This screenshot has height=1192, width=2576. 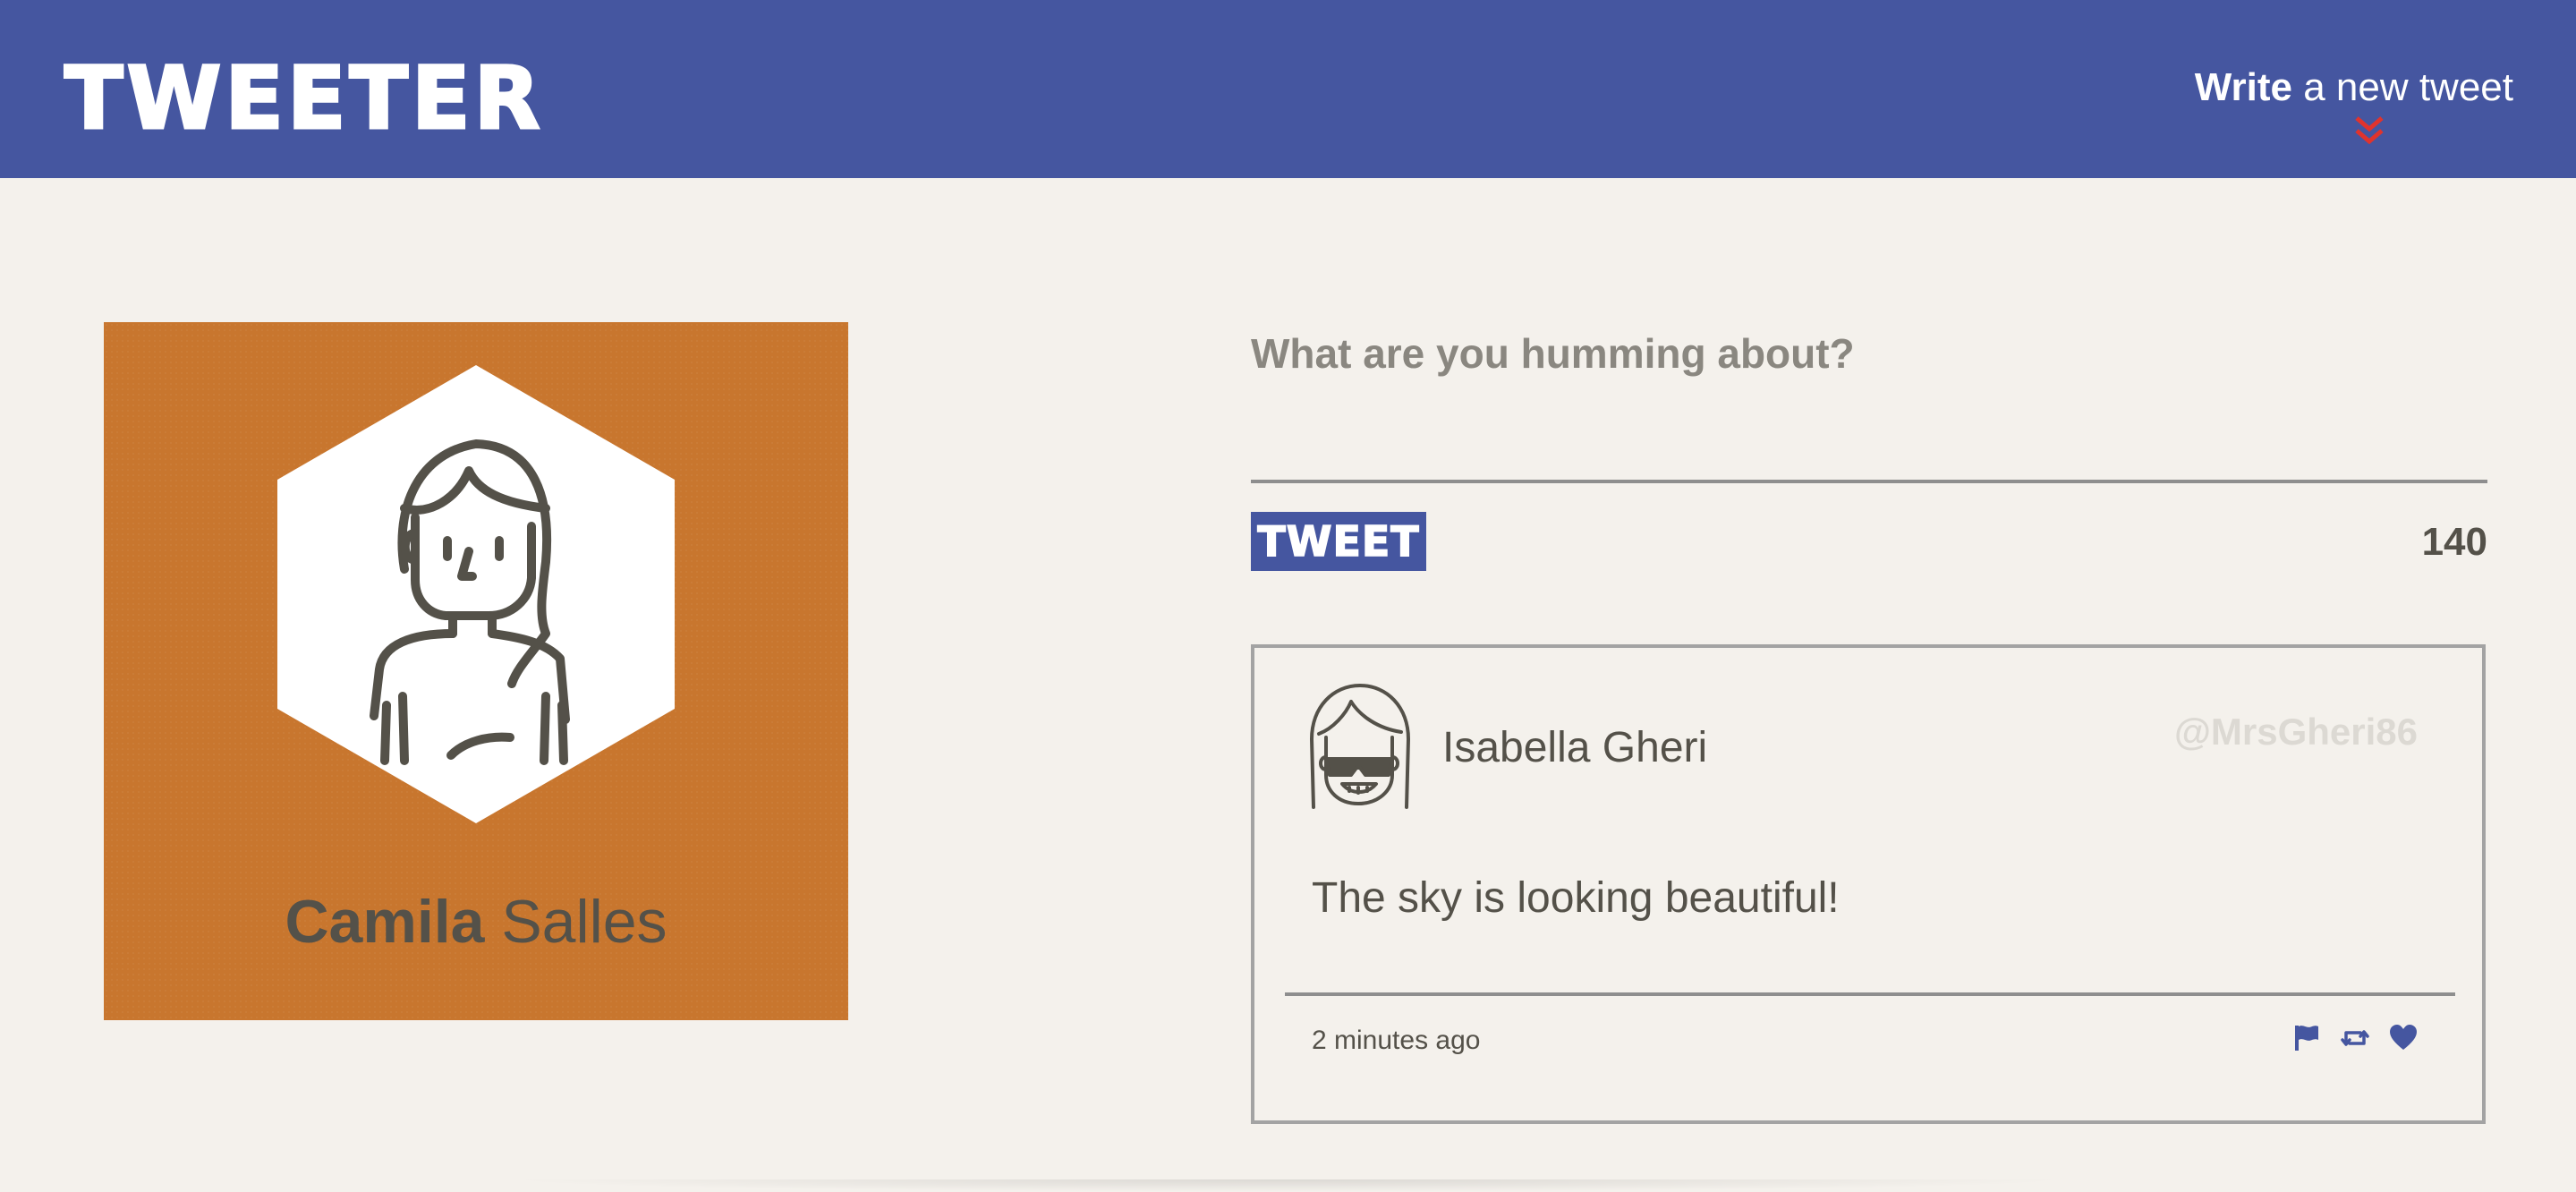 I want to click on write-label-rest: a new tweet, so click(x=2402, y=87).